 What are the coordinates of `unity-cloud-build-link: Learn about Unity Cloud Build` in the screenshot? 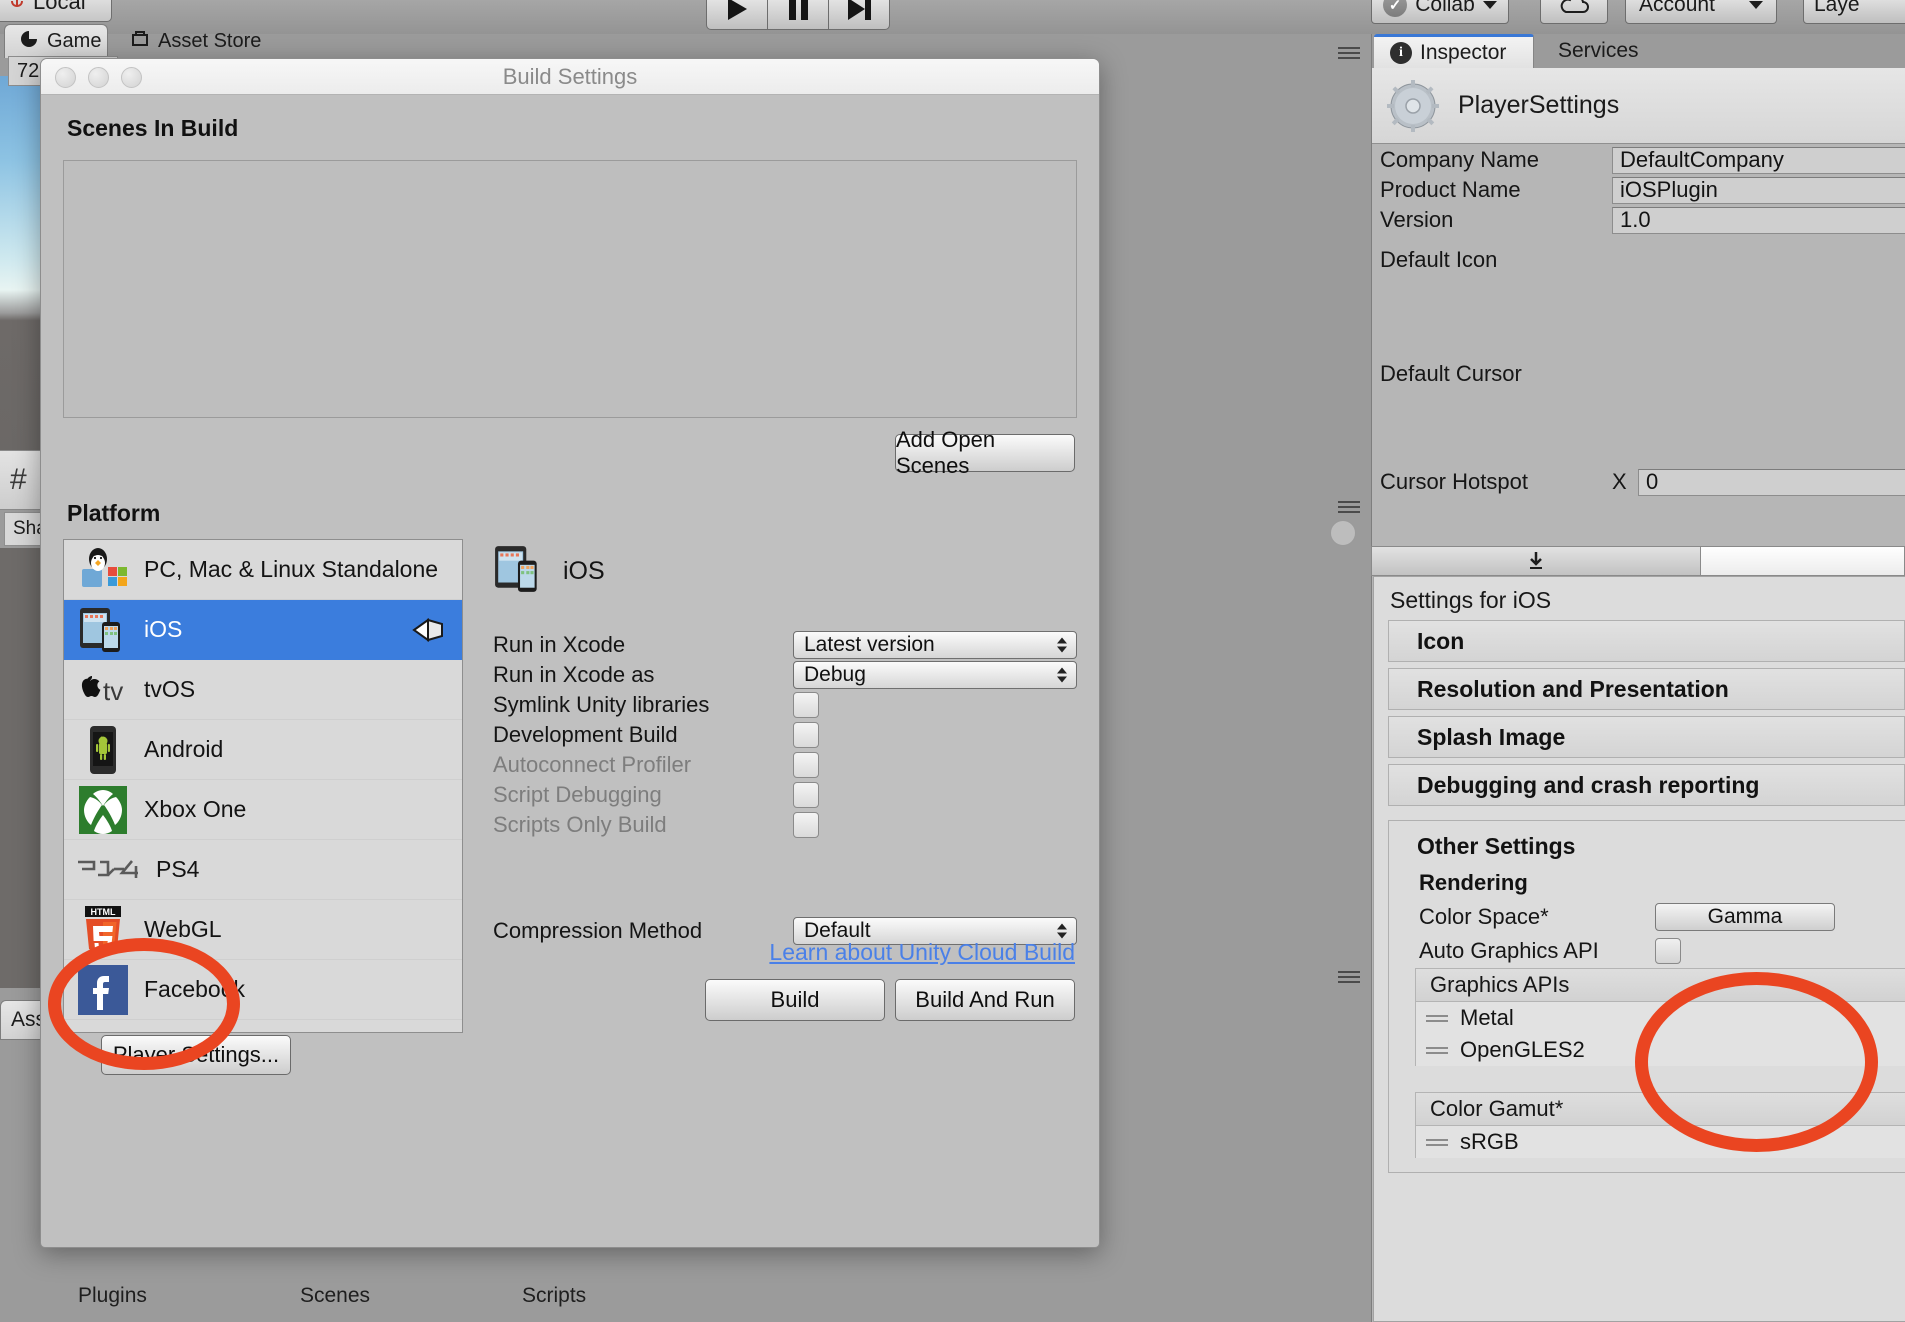 It's located at (934, 952).